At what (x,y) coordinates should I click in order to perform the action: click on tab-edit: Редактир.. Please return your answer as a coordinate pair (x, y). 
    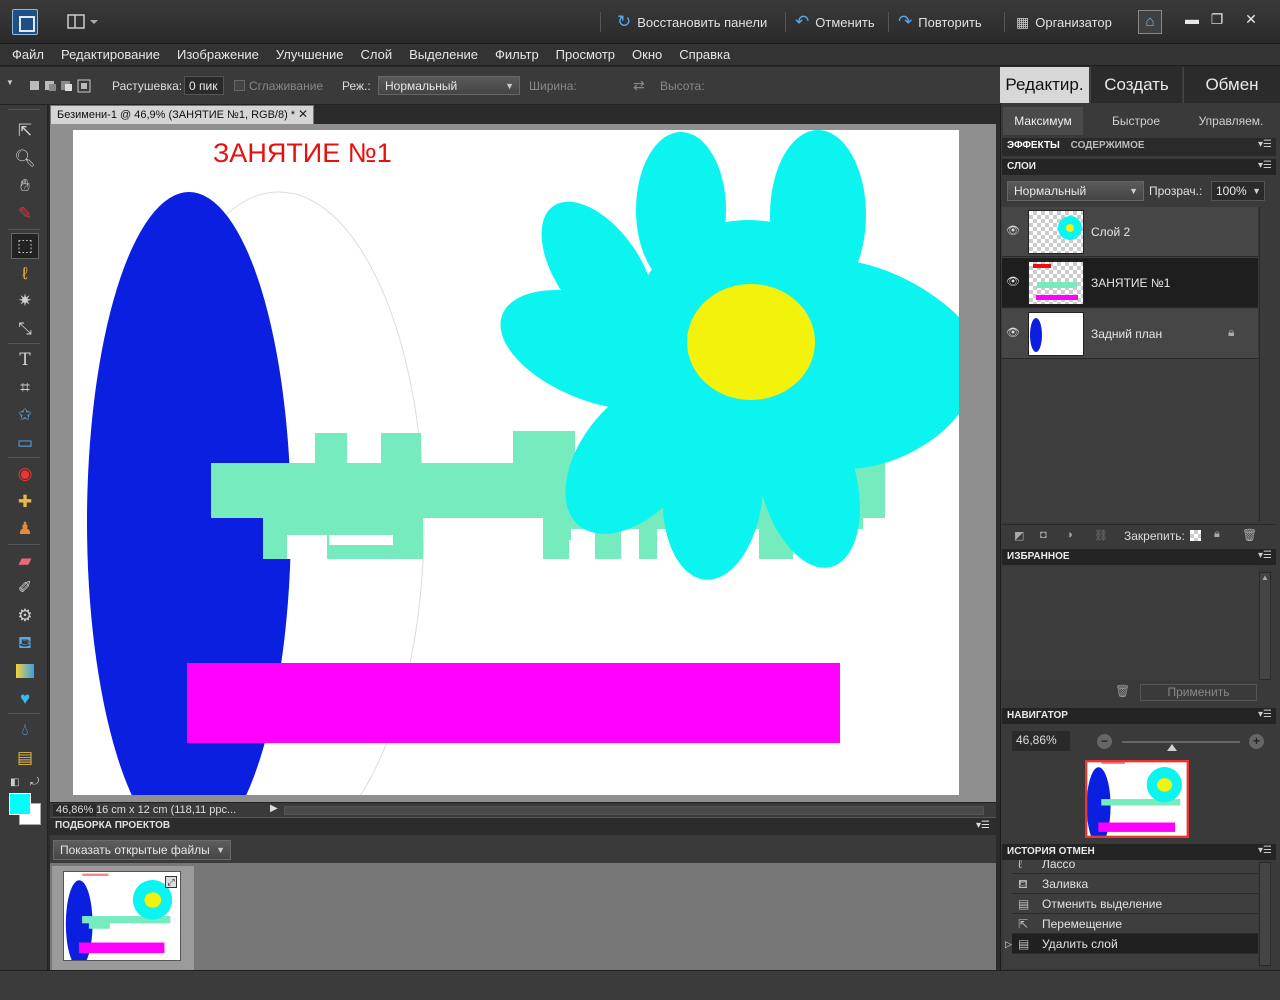
    Looking at the image, I should click on (1044, 85).